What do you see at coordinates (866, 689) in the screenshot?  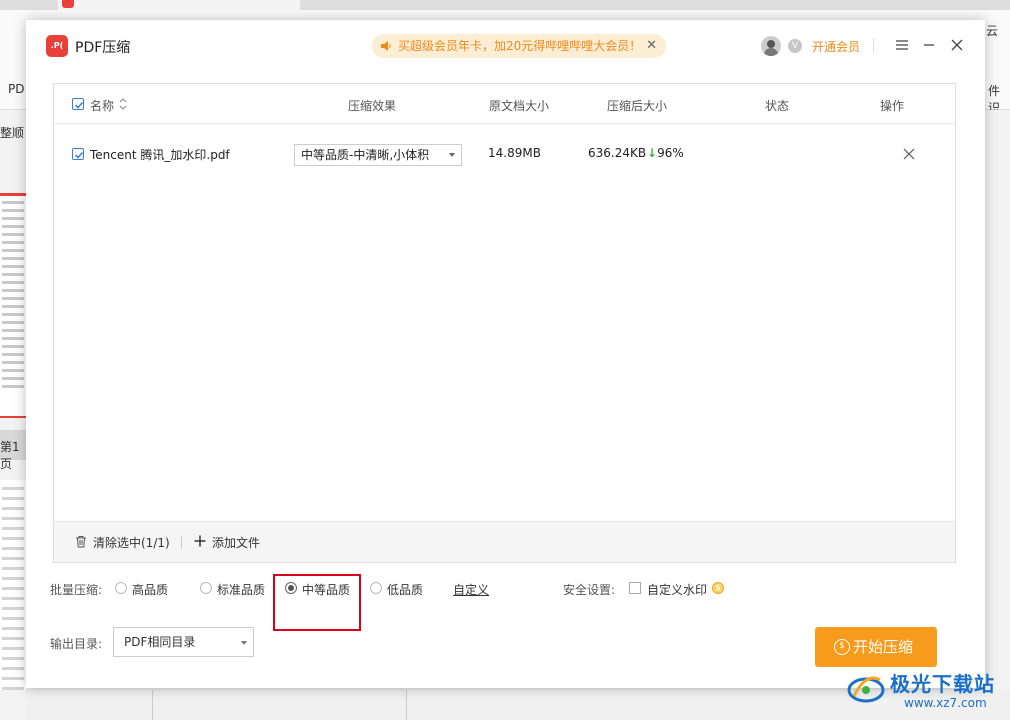 I see `aurora-logo-icon` at bounding box center [866, 689].